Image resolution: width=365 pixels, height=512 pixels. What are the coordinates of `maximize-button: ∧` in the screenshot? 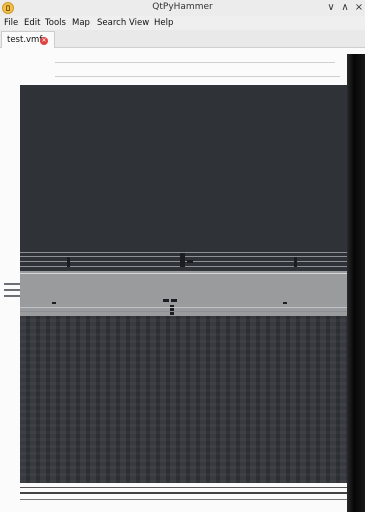 It's located at (345, 7).